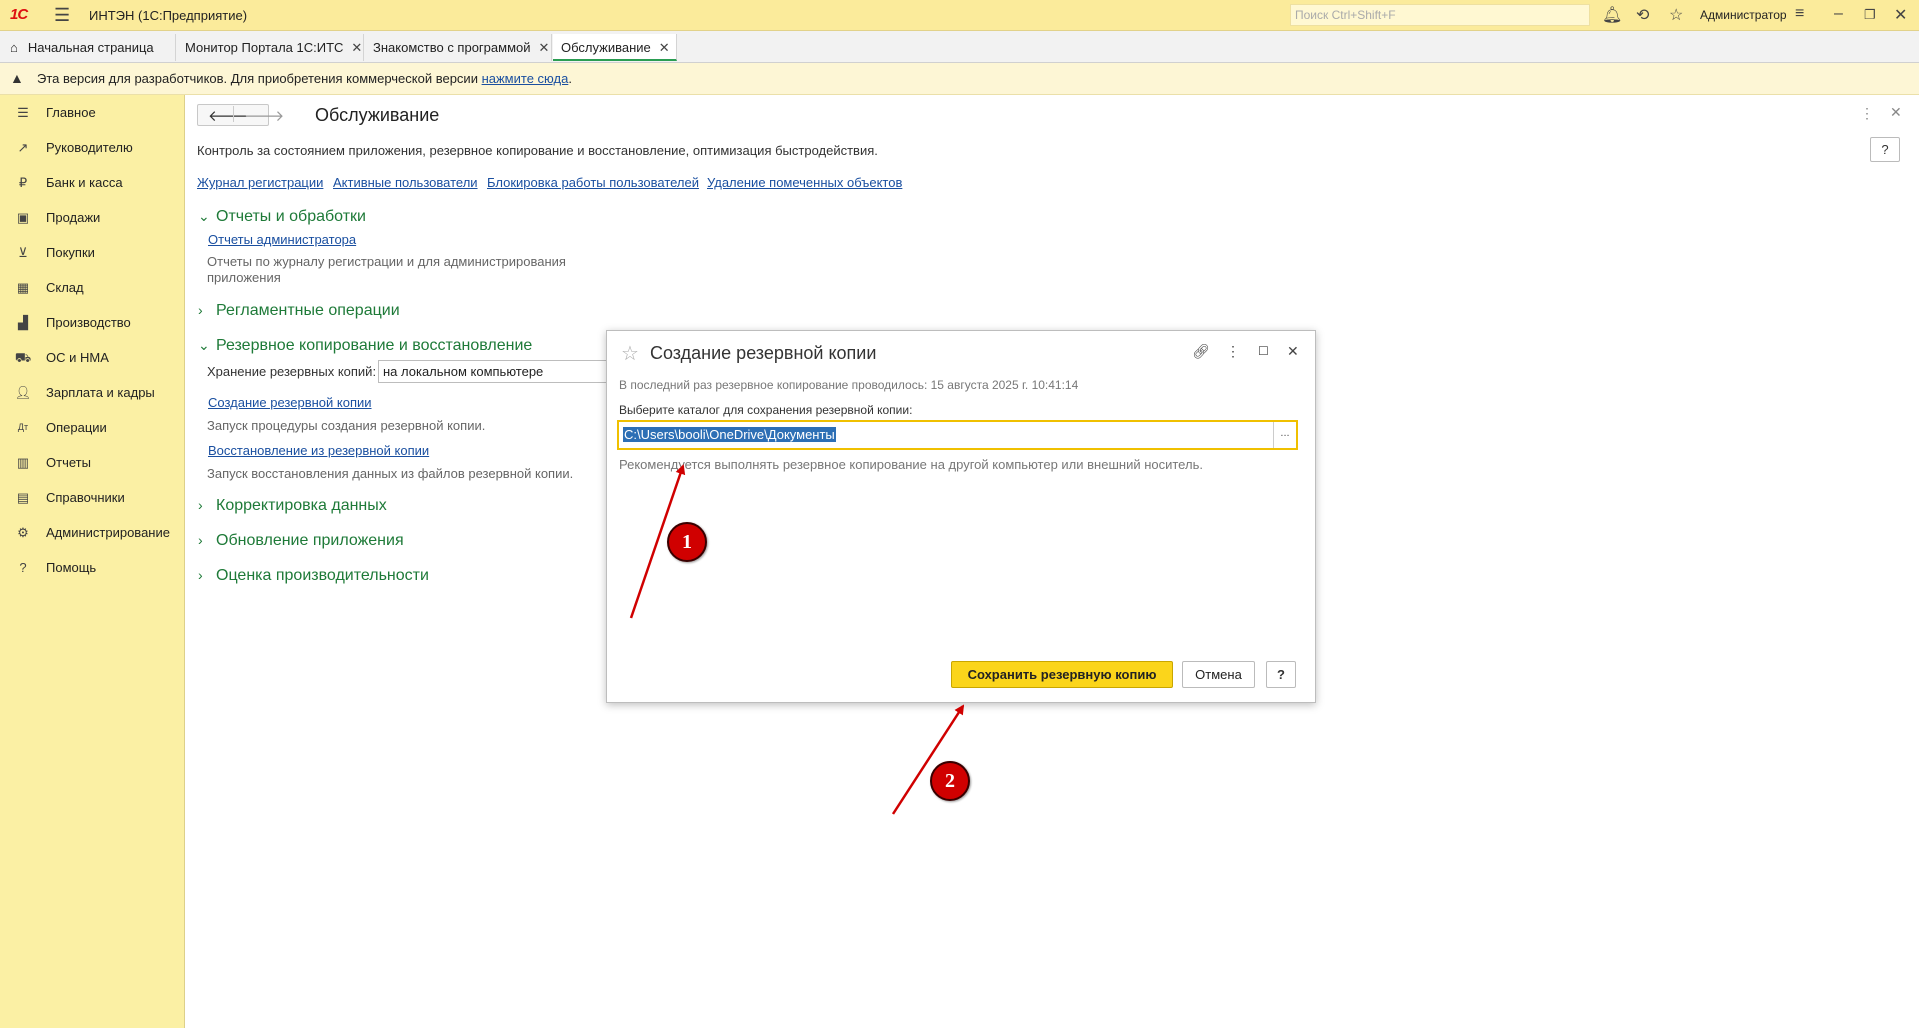  Describe the element at coordinates (687, 542) in the screenshot. I see `step-marker-1: 1` at that location.